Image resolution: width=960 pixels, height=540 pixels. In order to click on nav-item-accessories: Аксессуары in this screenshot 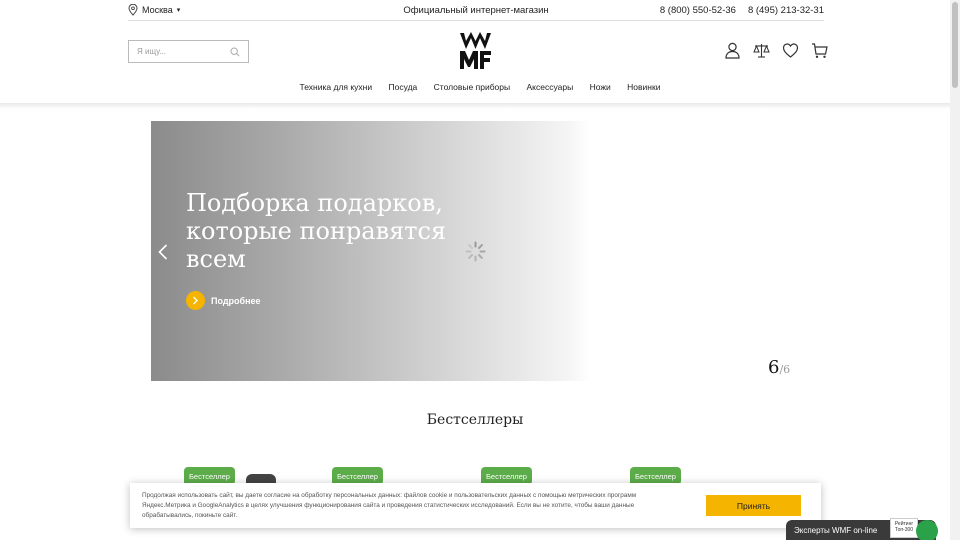, I will do `click(550, 87)`.